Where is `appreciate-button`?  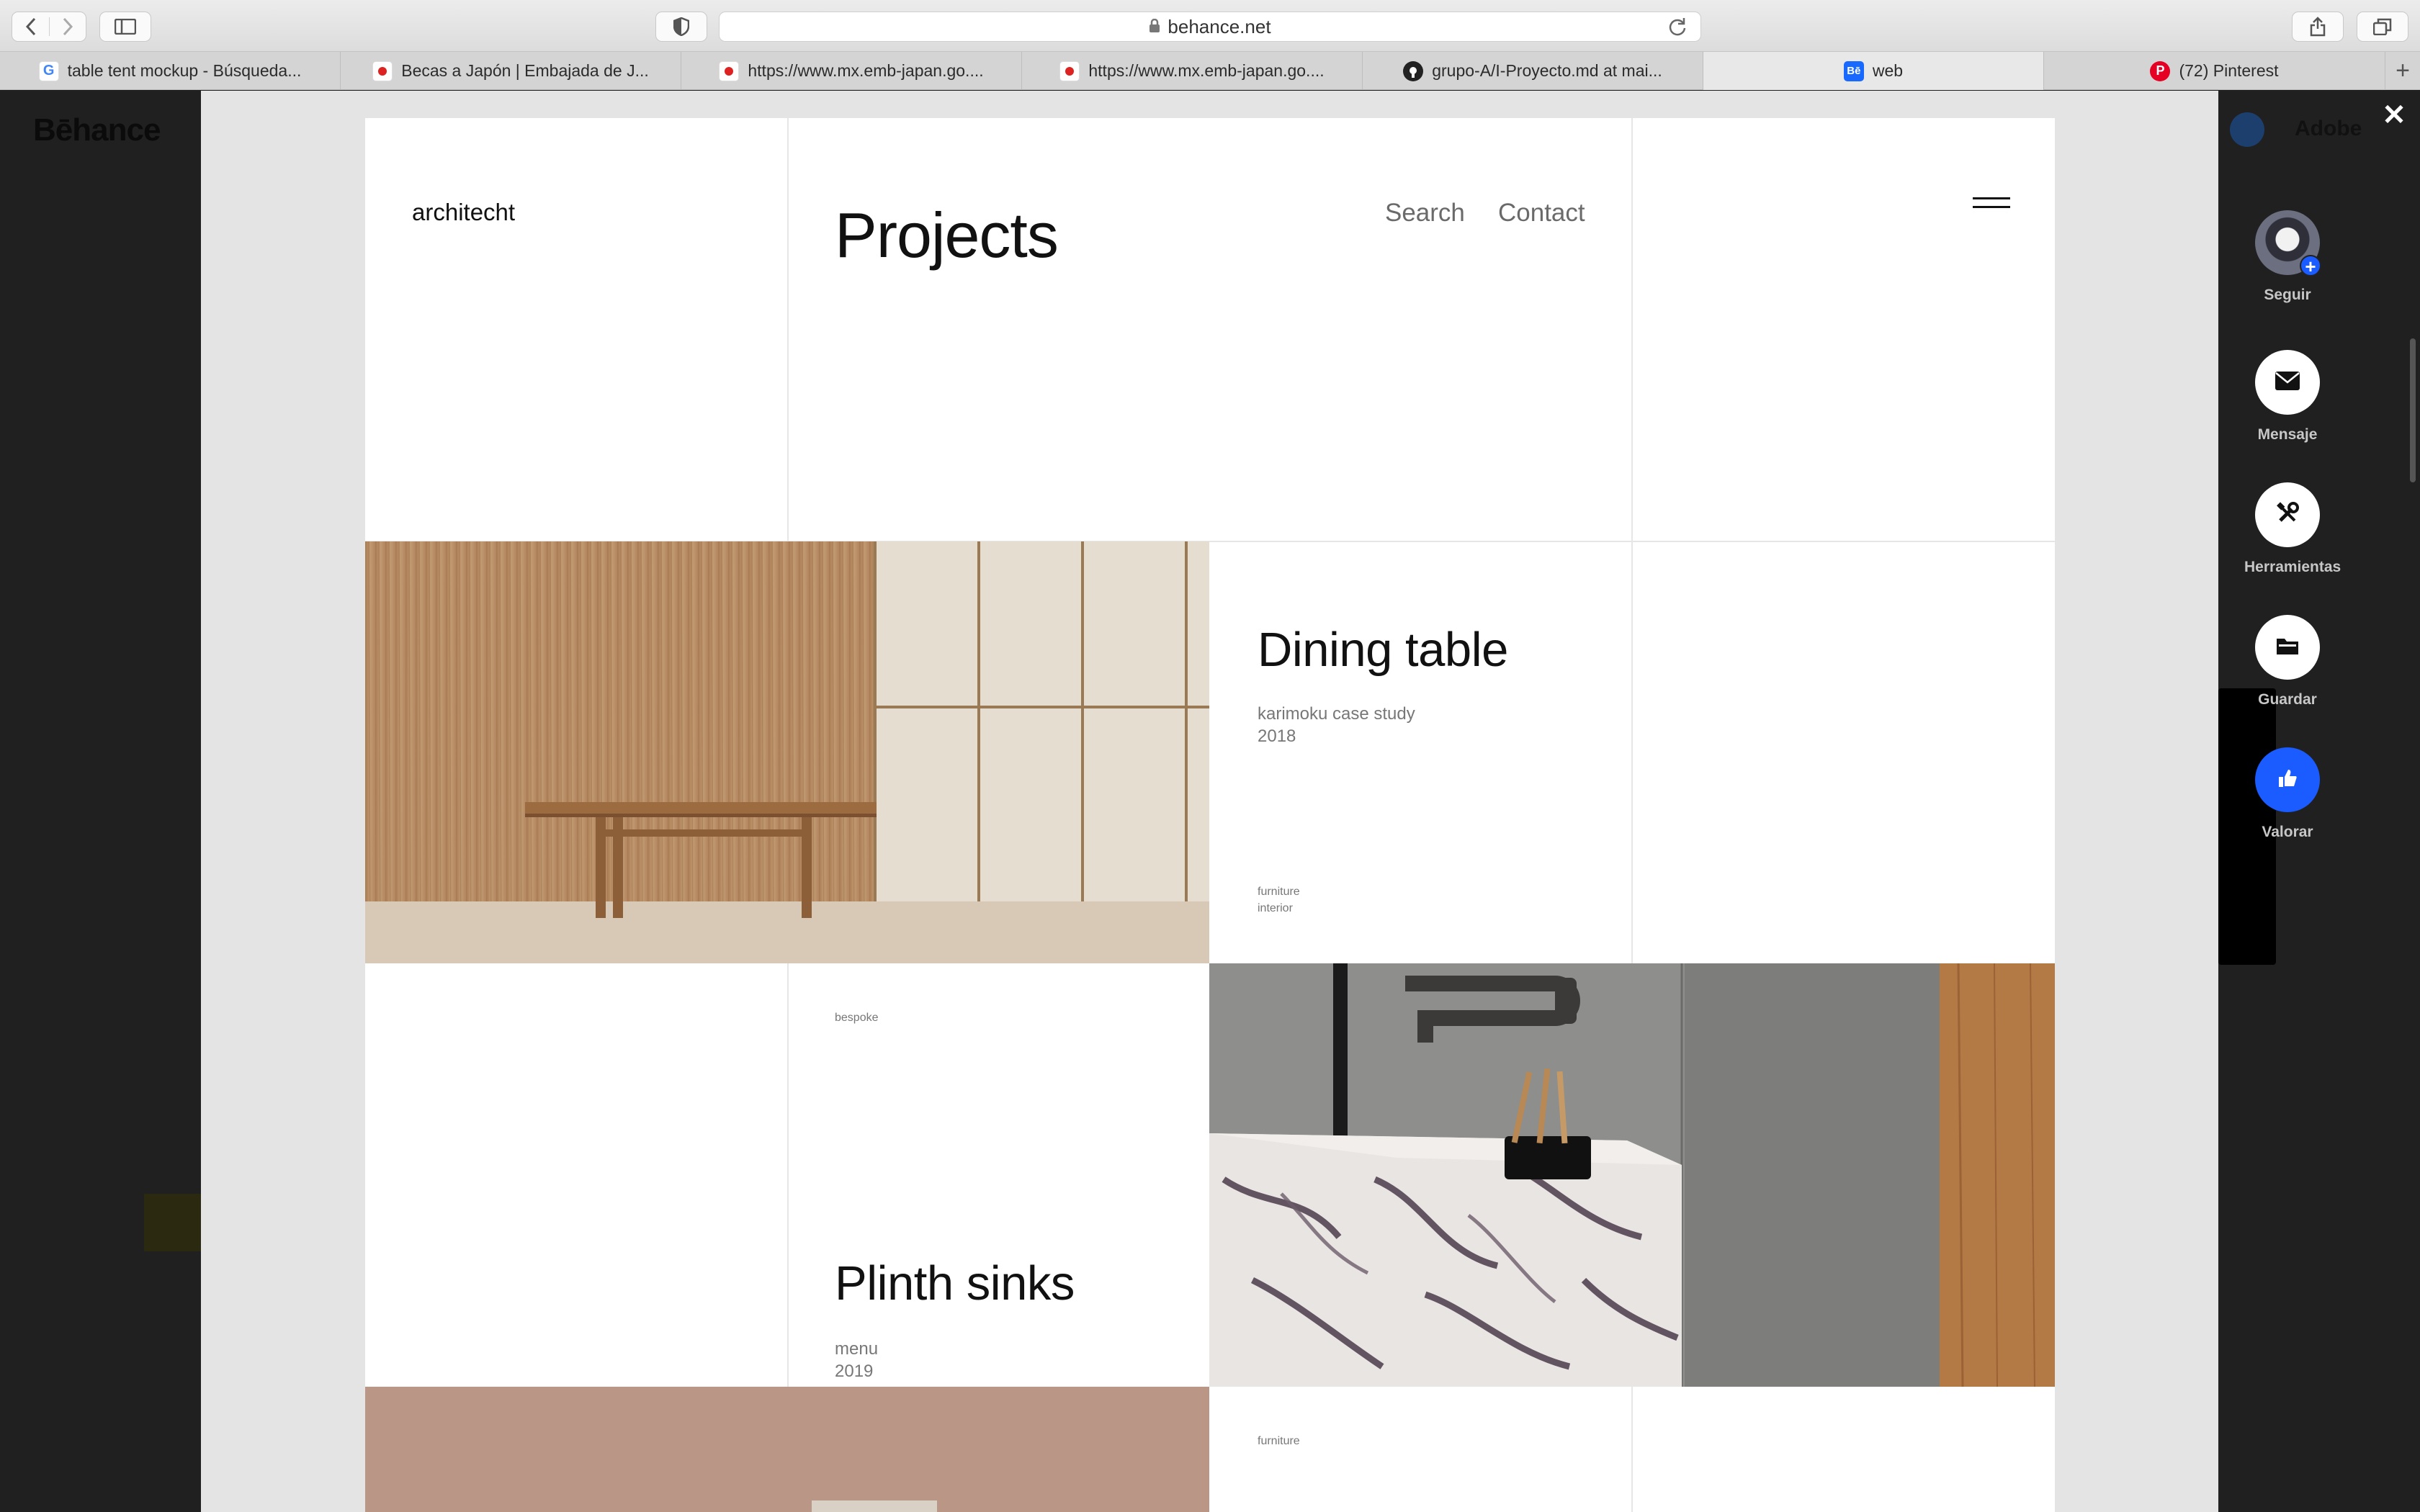
appreciate-button is located at coordinates (2287, 779).